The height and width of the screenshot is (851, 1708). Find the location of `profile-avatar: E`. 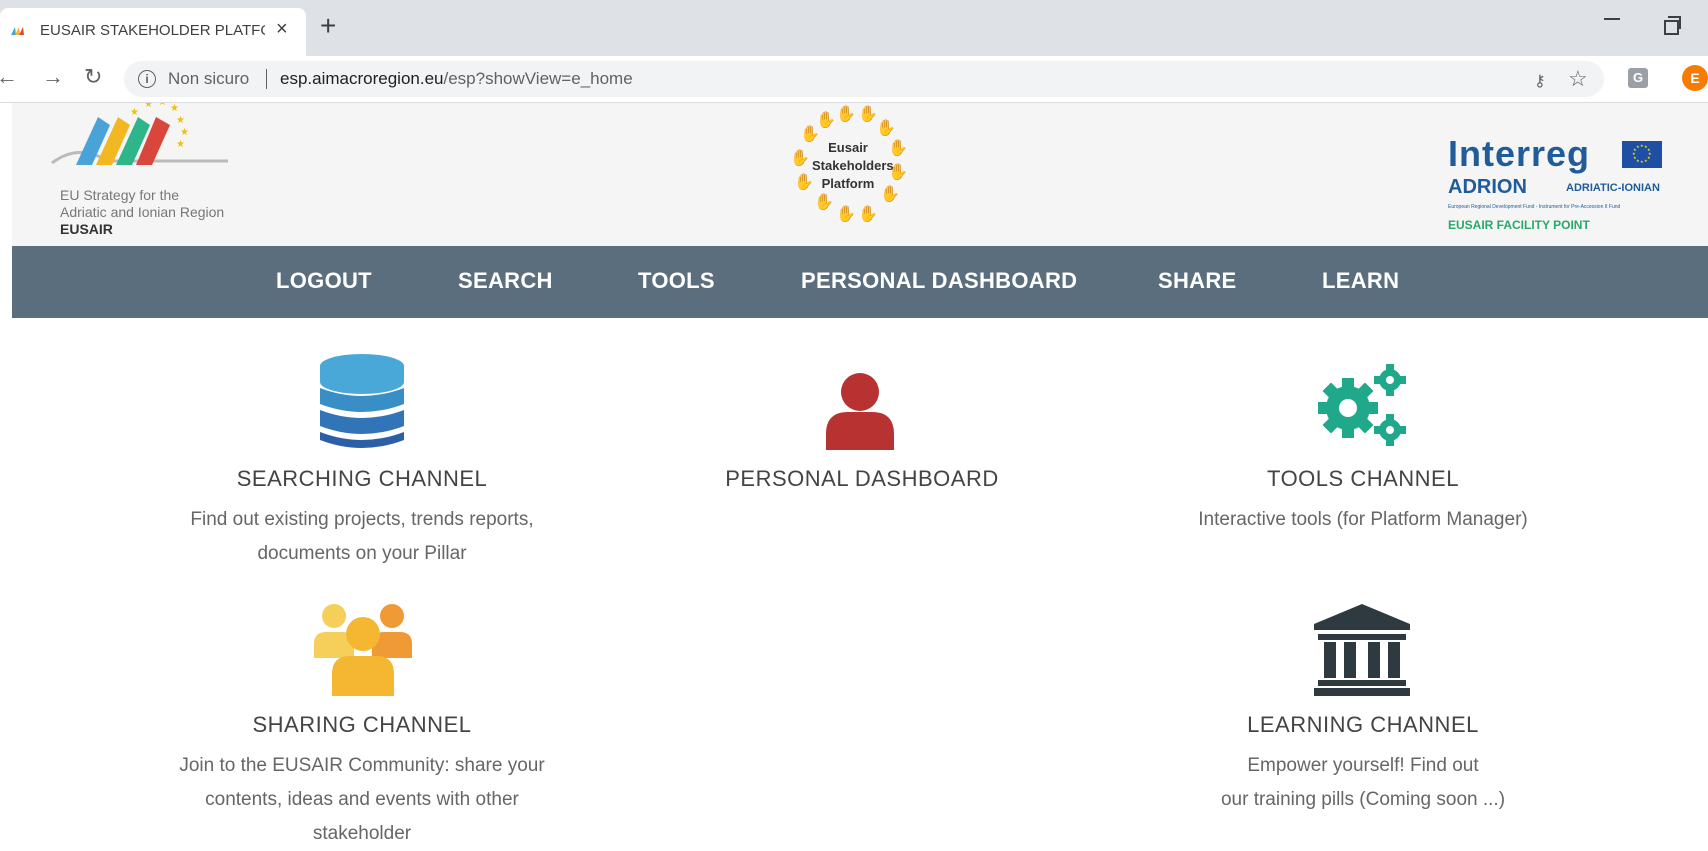

profile-avatar: E is located at coordinates (1695, 78).